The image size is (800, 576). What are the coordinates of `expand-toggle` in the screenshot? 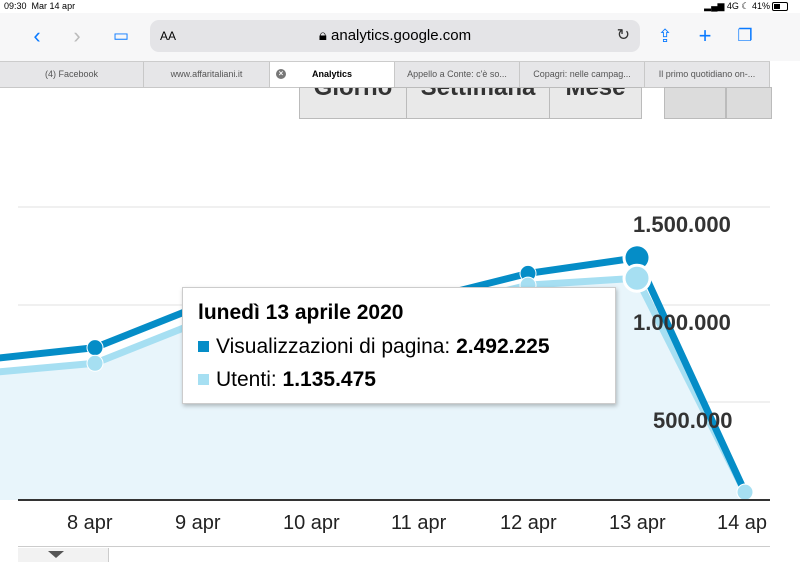 It's located at (63, 555).